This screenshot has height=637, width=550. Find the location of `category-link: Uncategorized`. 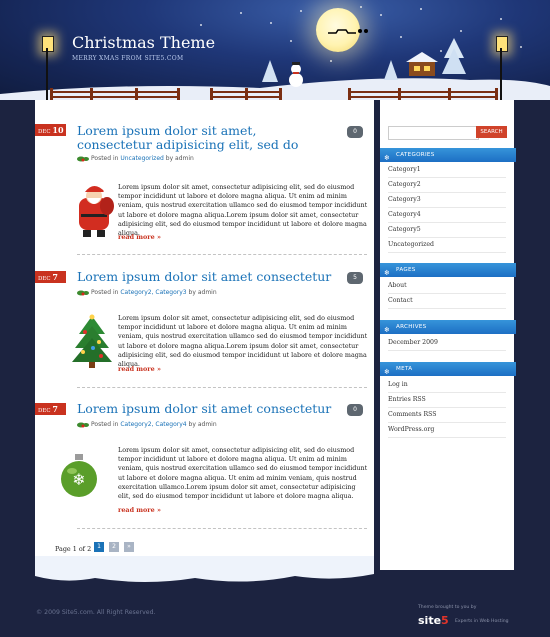

category-link: Uncategorized is located at coordinates (141, 158).